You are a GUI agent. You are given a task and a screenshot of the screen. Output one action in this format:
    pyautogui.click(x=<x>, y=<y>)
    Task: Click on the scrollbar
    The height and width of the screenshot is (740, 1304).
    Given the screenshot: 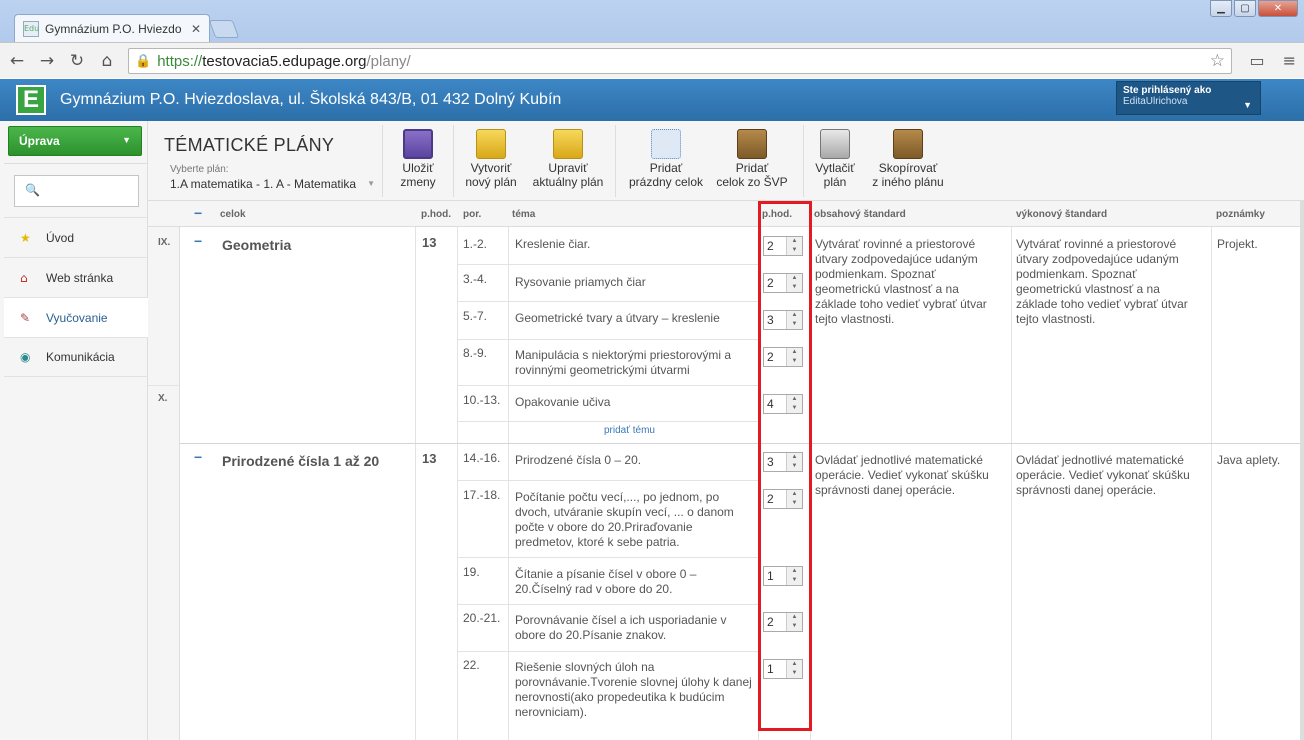 What is the action you would take?
    pyautogui.click(x=1302, y=470)
    